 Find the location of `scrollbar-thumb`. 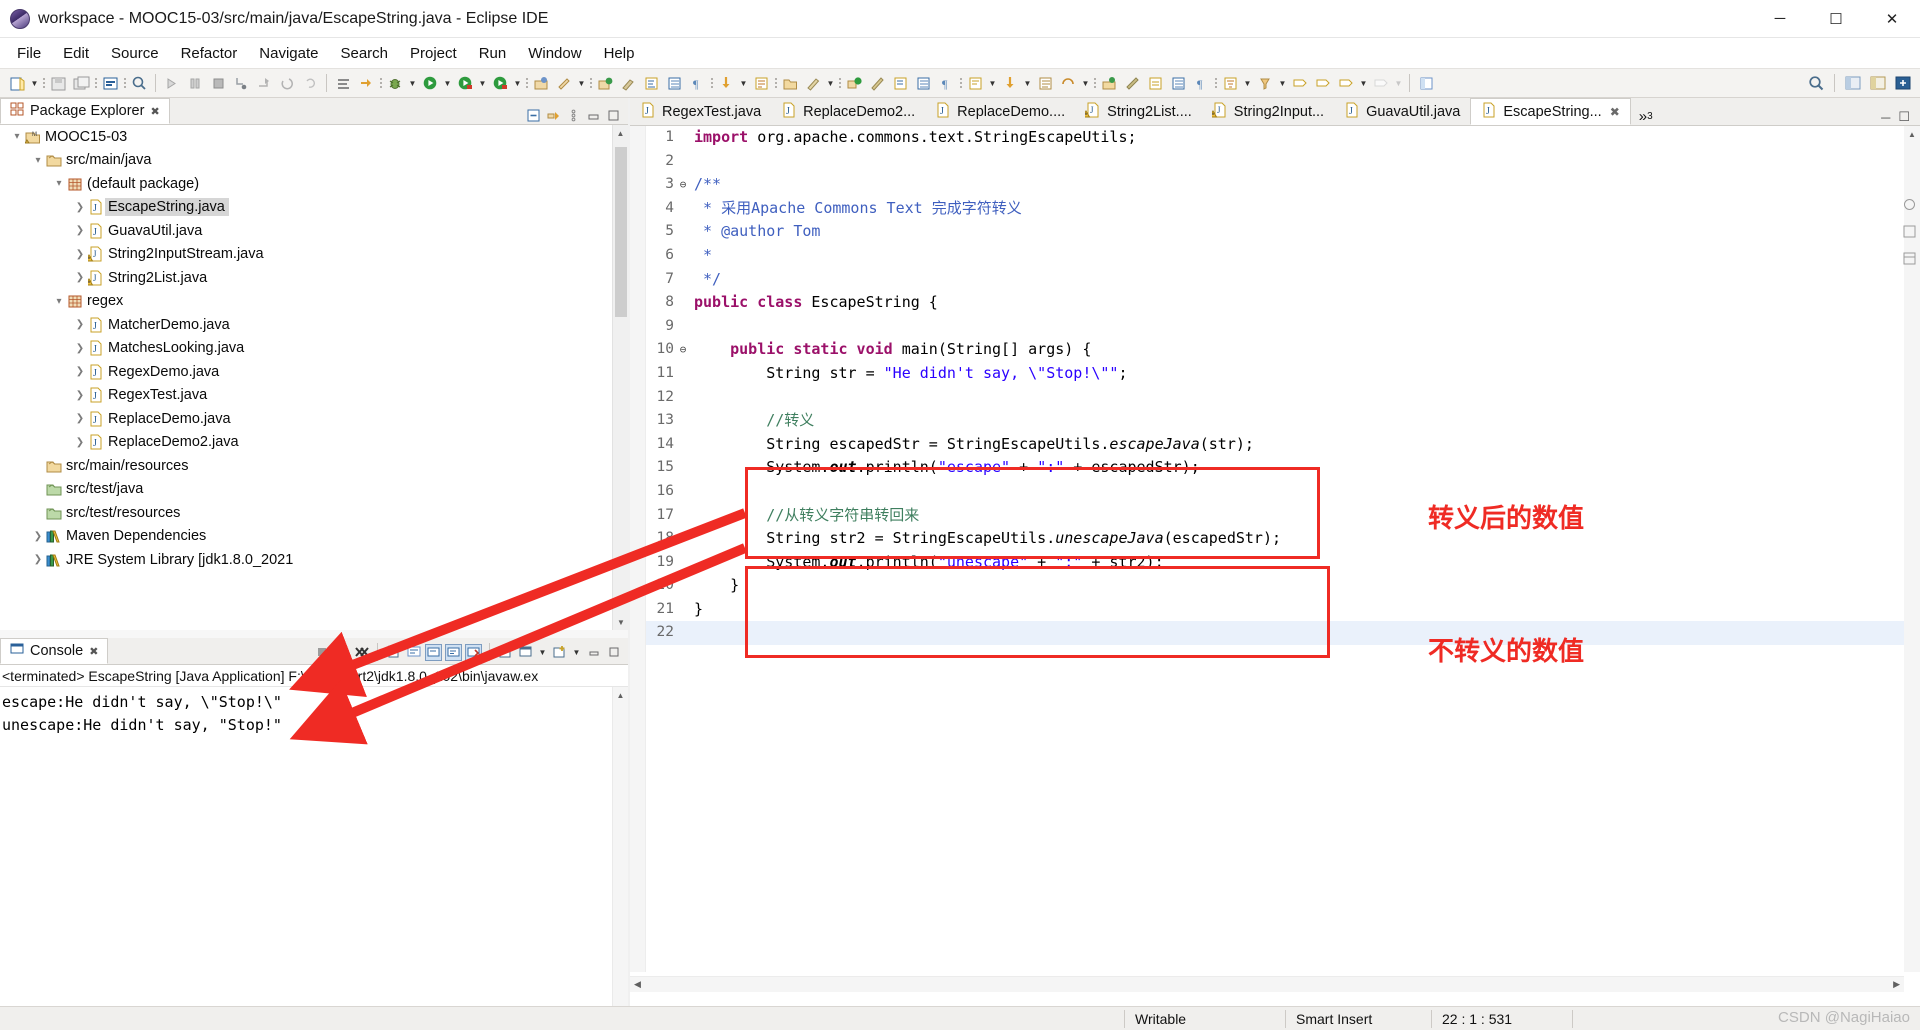

scrollbar-thumb is located at coordinates (621, 232).